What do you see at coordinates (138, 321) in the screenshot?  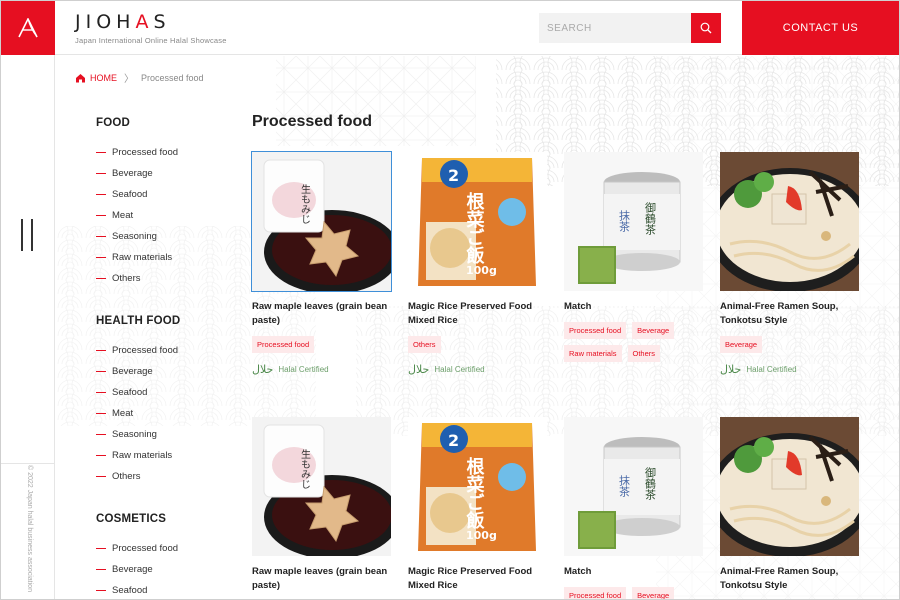 I see `category-title: HEALTH FOOD` at bounding box center [138, 321].